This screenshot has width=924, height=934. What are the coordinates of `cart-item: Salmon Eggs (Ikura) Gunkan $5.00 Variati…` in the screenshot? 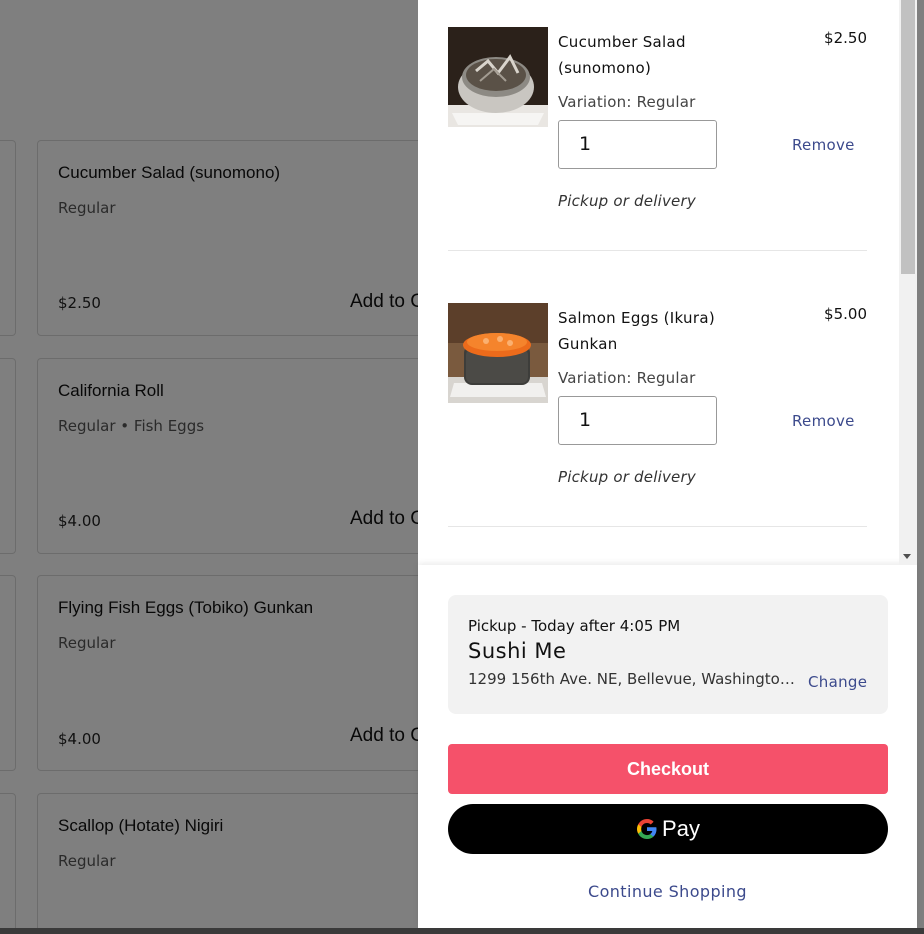 It's located at (657, 398).